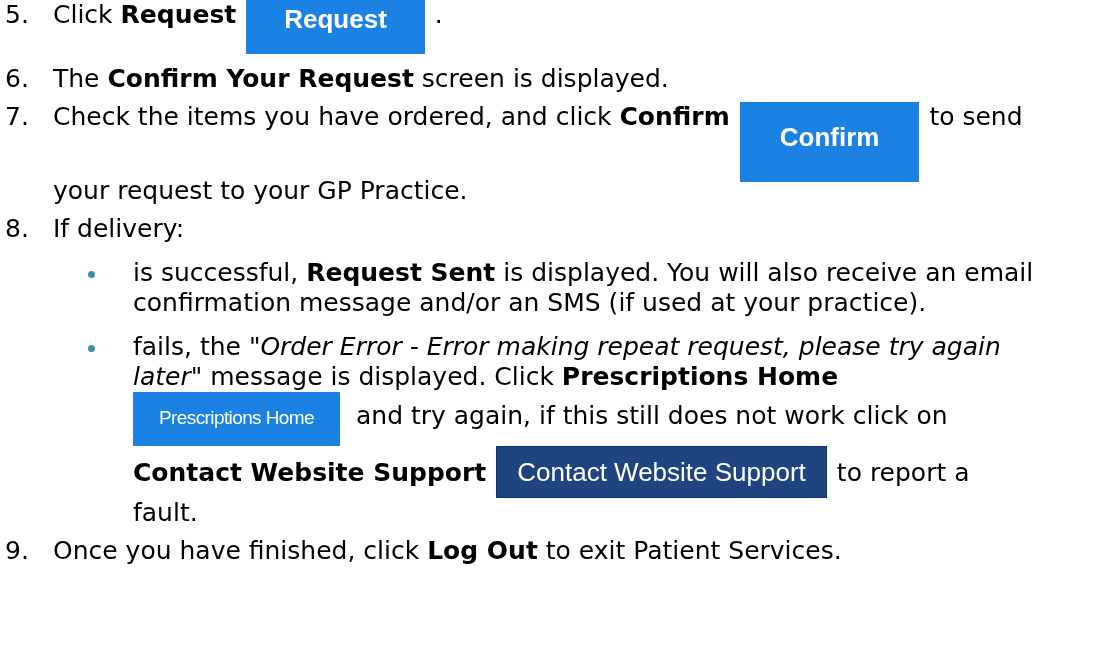 This screenshot has width=1099, height=645. What do you see at coordinates (260, 191) in the screenshot?
I see `instruction-text: your request to your GP Practice.` at bounding box center [260, 191].